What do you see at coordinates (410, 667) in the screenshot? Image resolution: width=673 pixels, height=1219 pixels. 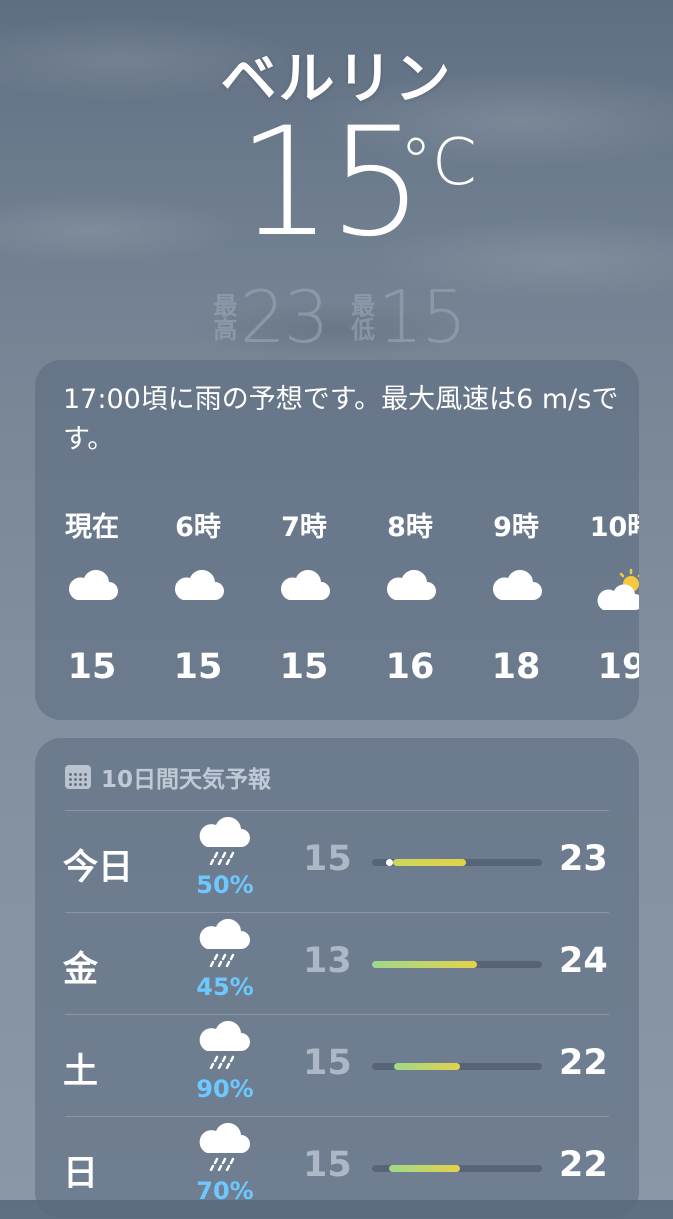 I see `hour-temperature: 16` at bounding box center [410, 667].